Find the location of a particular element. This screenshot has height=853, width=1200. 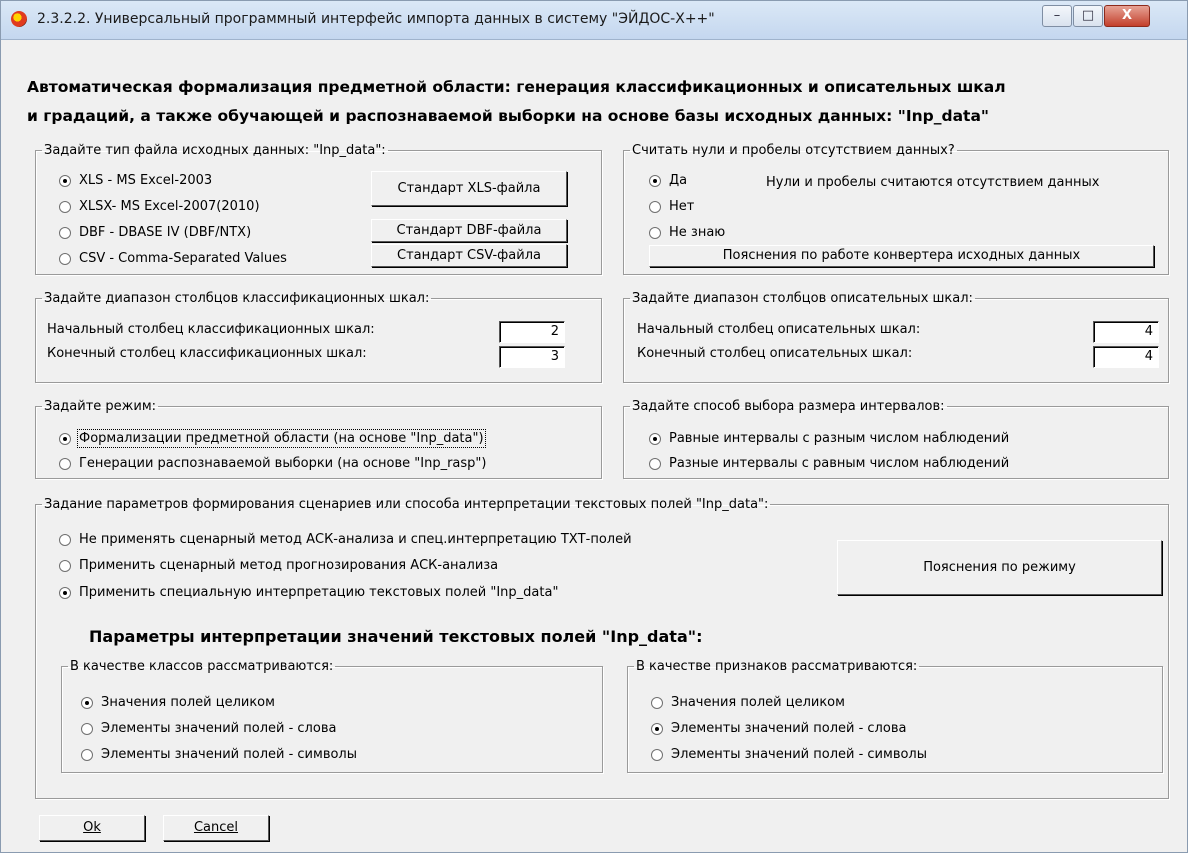

class-start-input: 2 is located at coordinates (532, 332).